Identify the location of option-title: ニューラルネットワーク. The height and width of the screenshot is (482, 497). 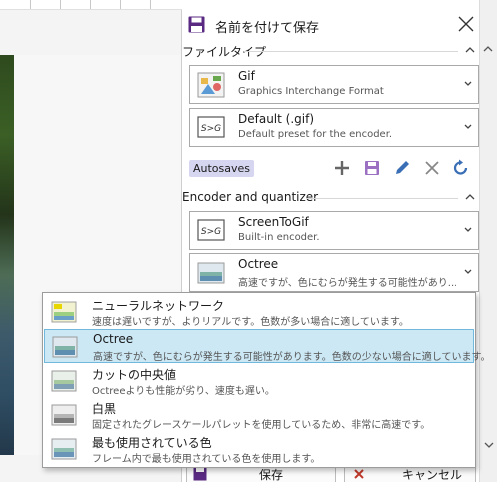
(158, 306).